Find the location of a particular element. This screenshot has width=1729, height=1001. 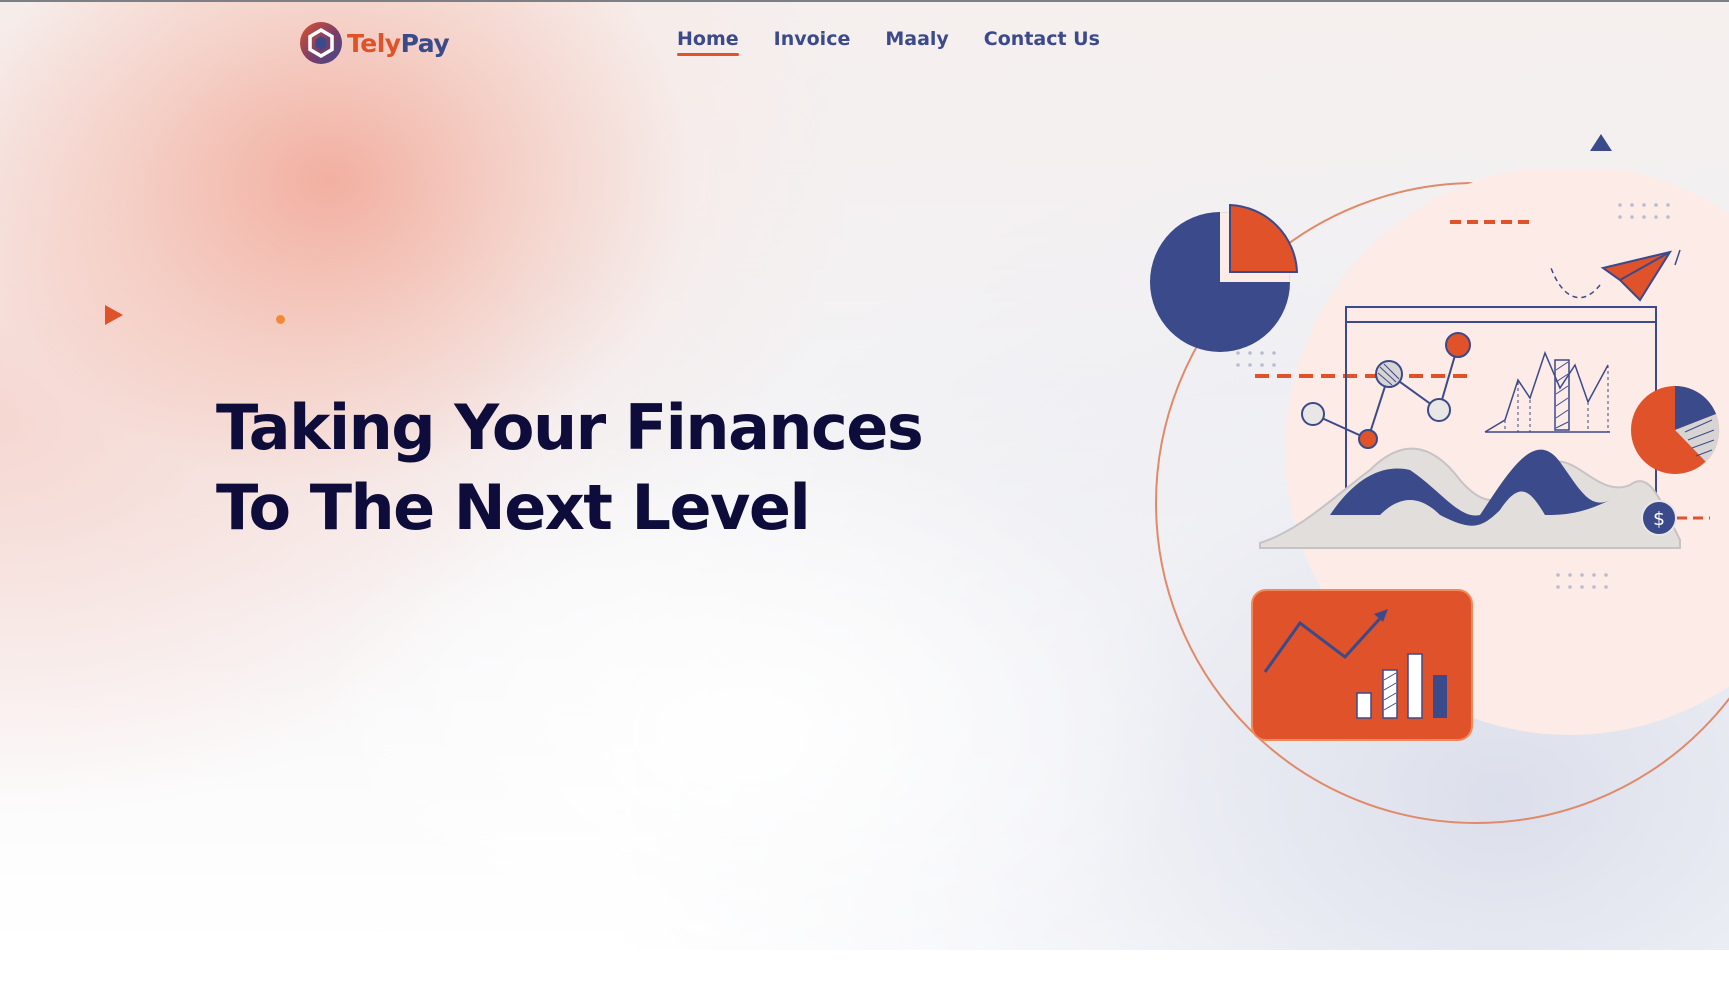

top-border is located at coordinates (864, 1).